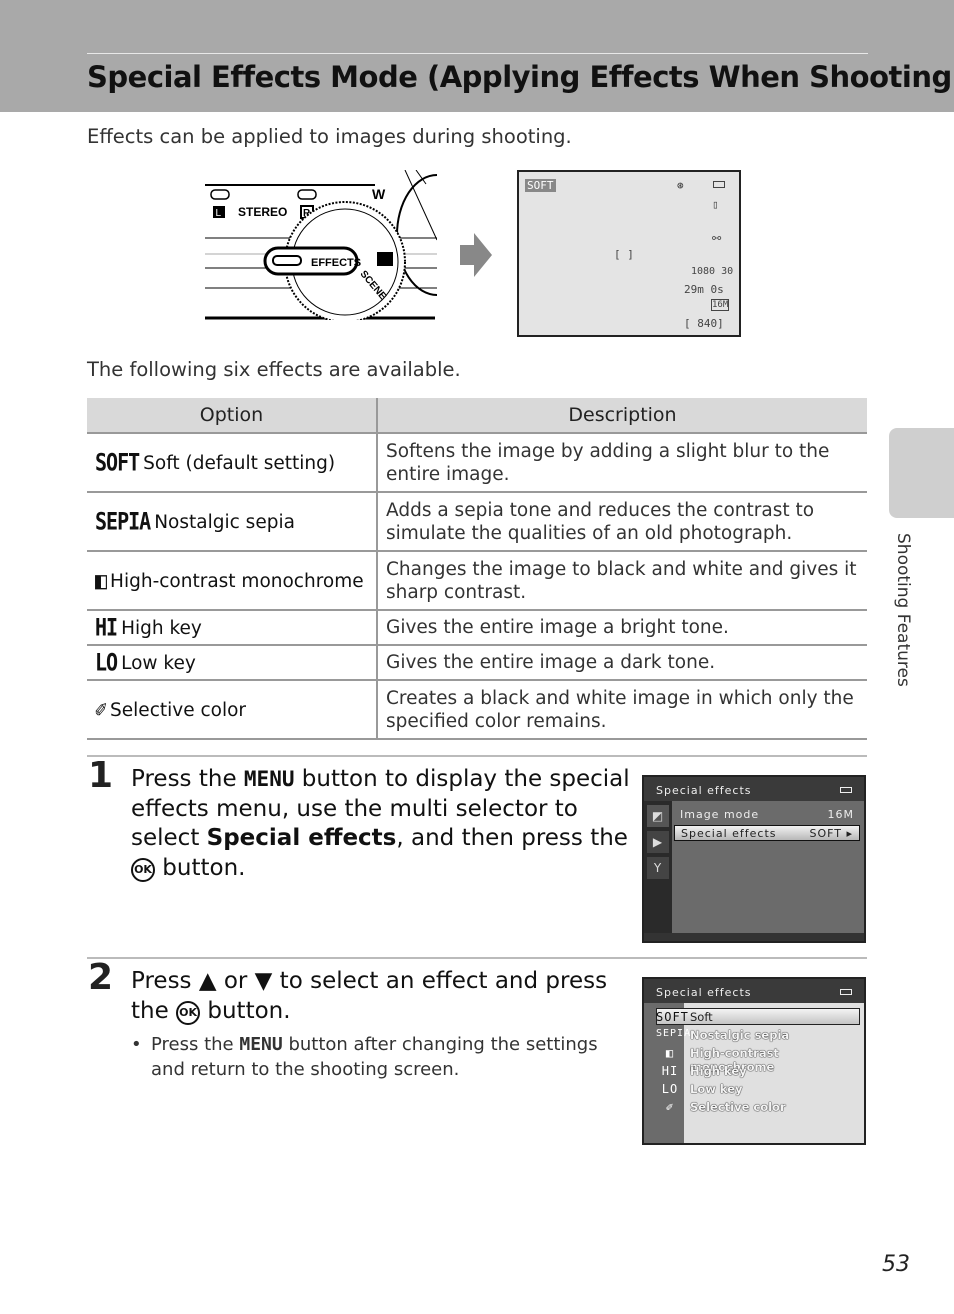 This screenshot has width=954, height=1314. What do you see at coordinates (896, 1264) in the screenshot?
I see `page-number: 53` at bounding box center [896, 1264].